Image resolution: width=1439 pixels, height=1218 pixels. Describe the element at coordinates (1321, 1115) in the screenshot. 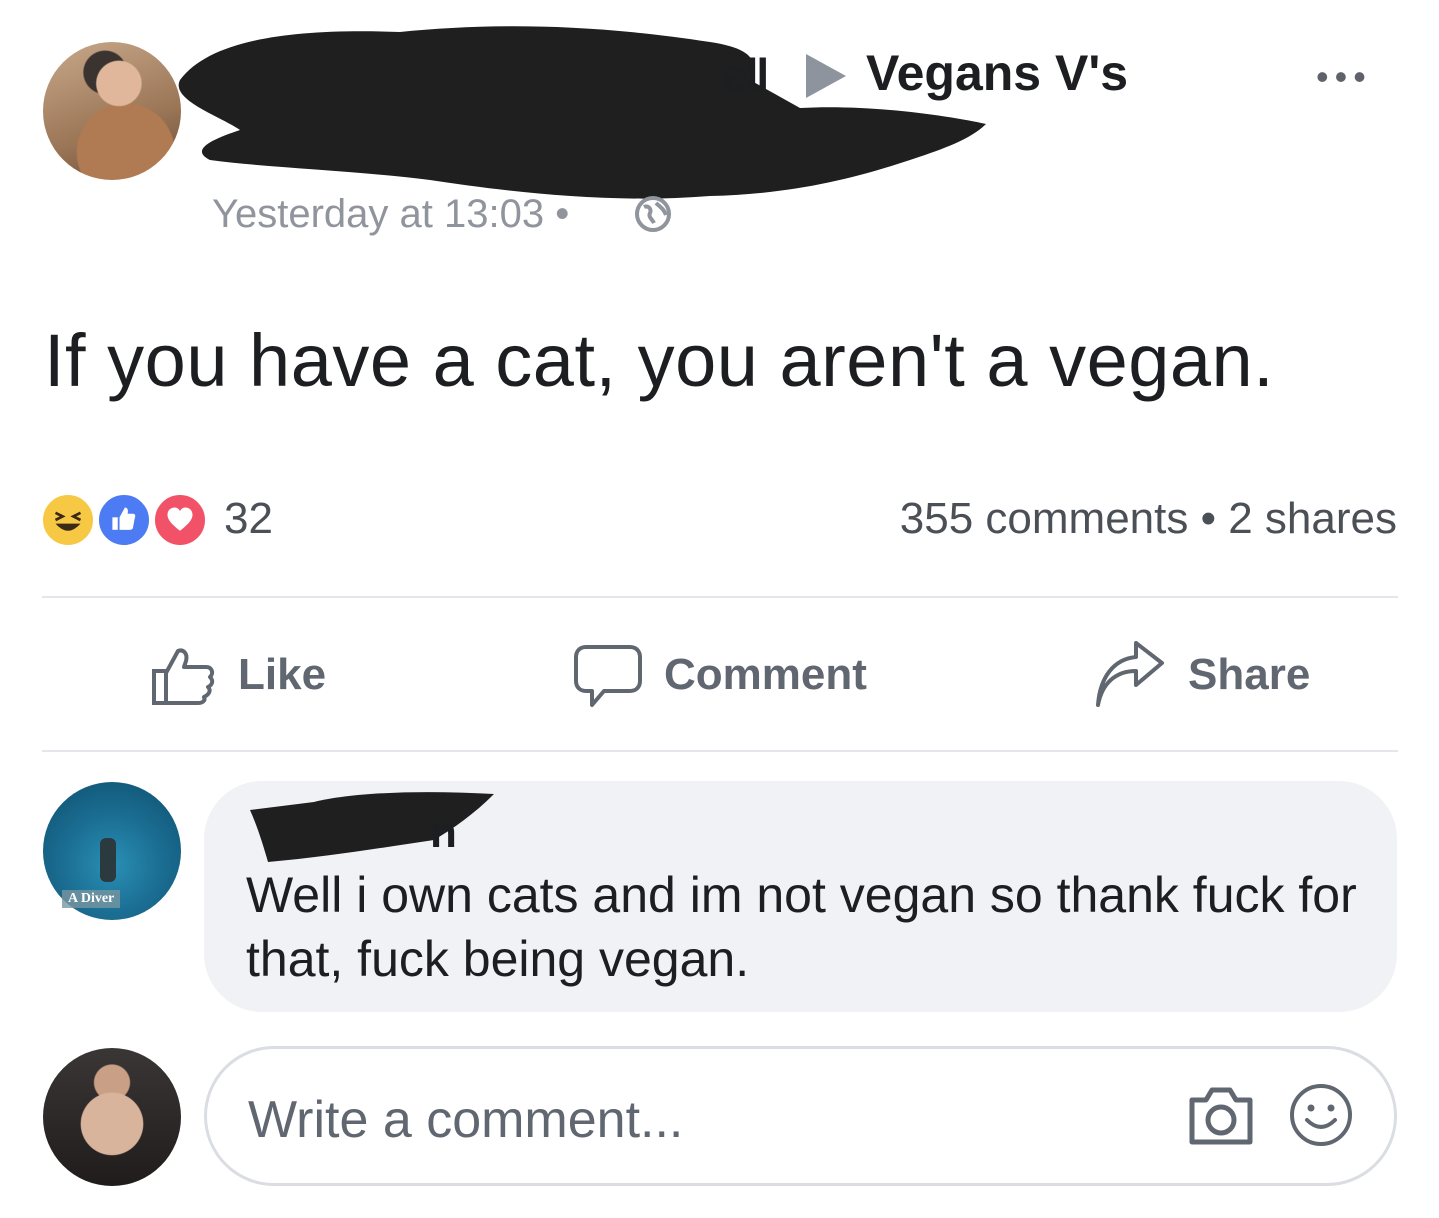

I see `emoji-icon` at that location.